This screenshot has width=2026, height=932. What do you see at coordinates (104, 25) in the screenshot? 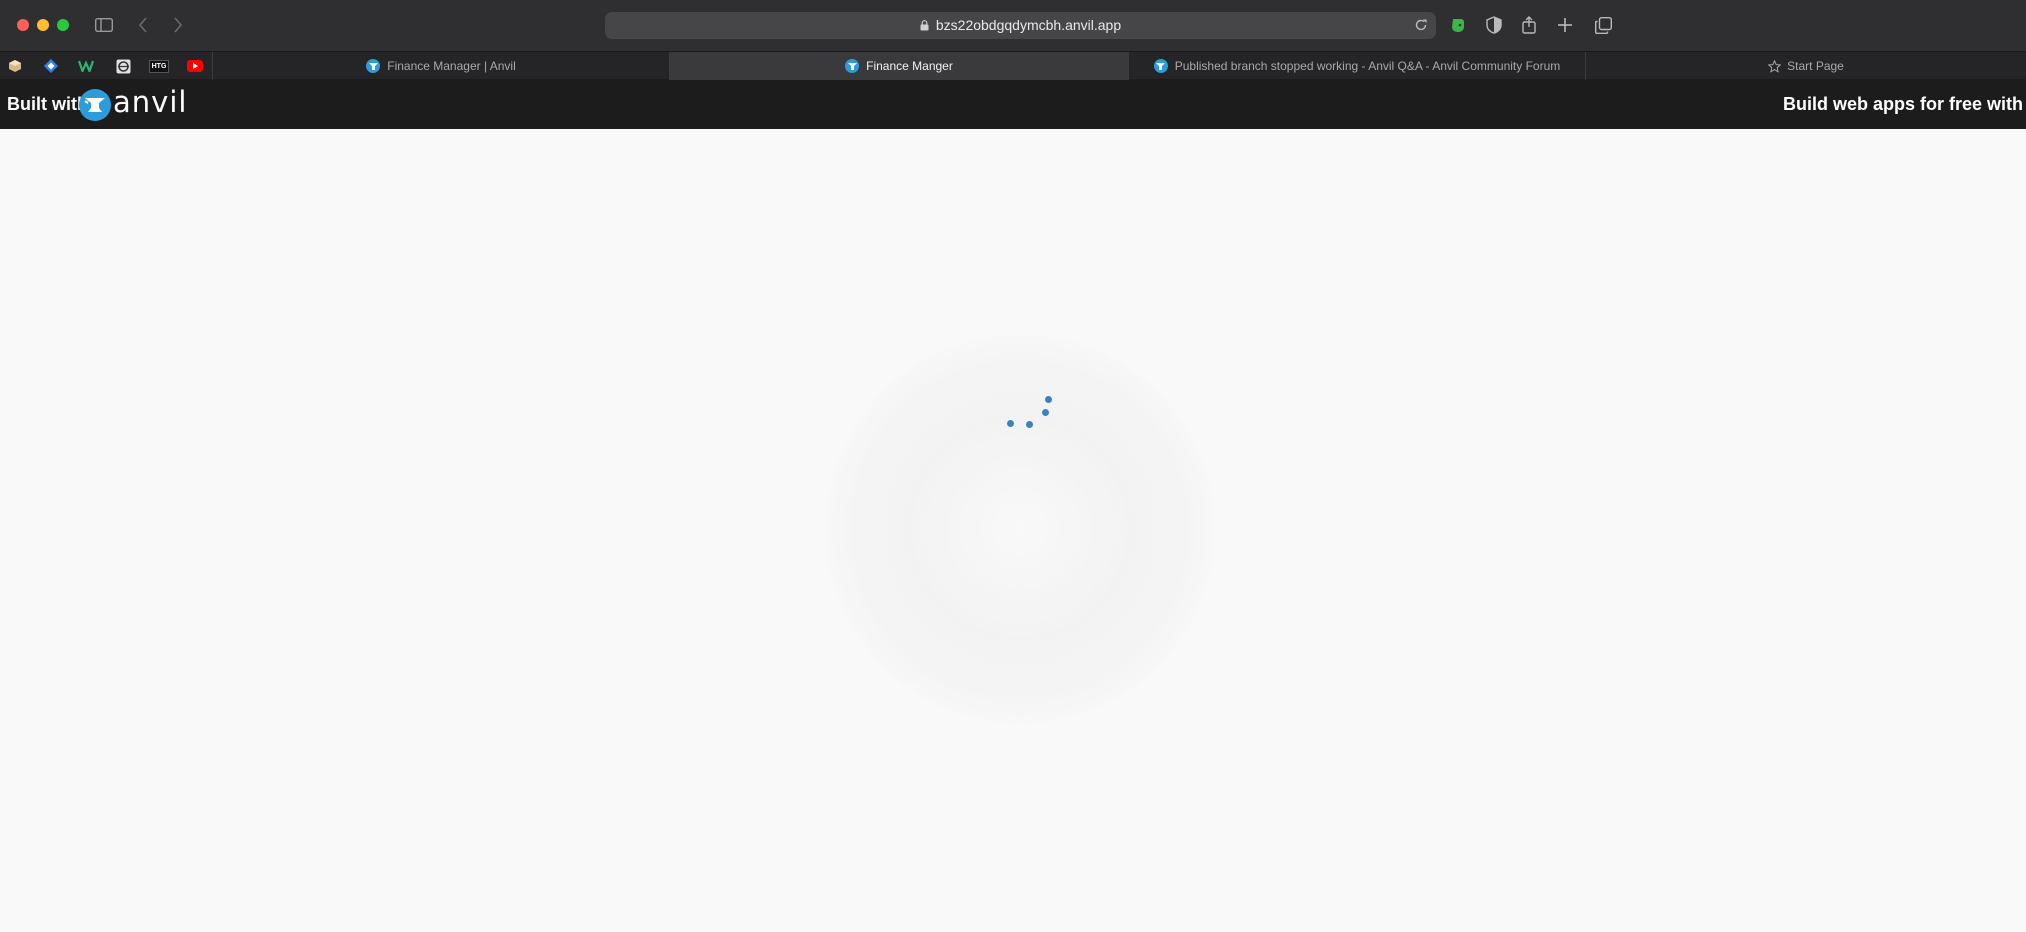
I see `sidebar-toggle-icon` at bounding box center [104, 25].